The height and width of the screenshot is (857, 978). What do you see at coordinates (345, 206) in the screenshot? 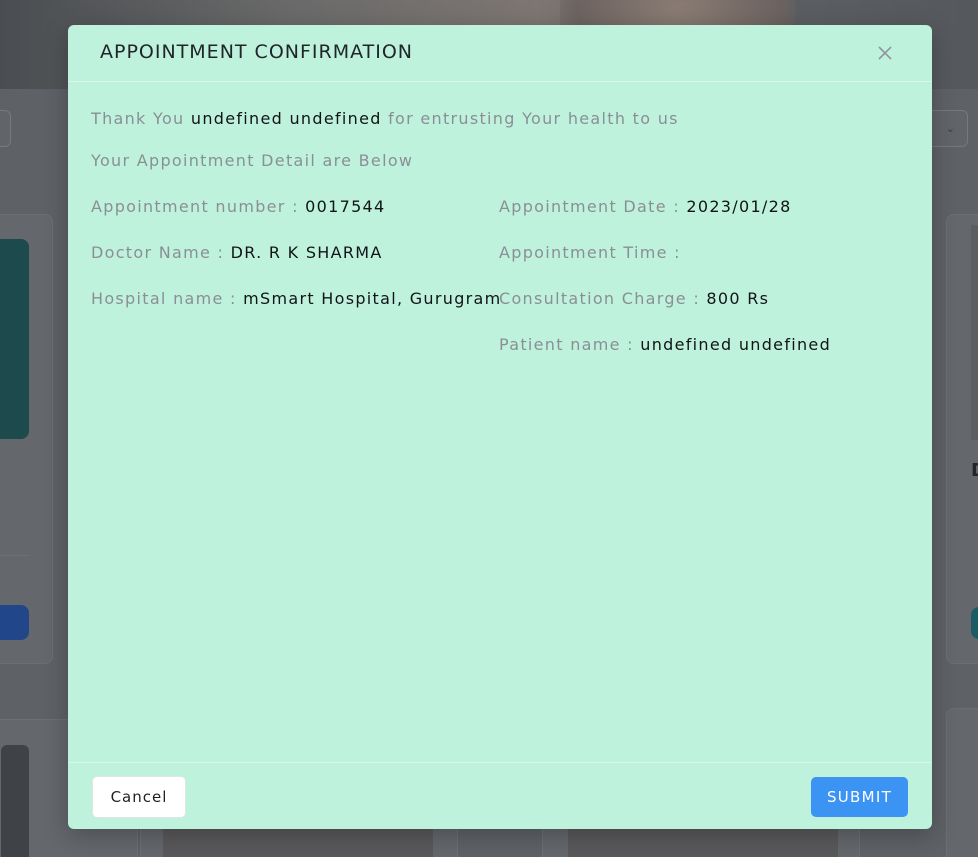
I see `appointment-number-value: 0017544` at bounding box center [345, 206].